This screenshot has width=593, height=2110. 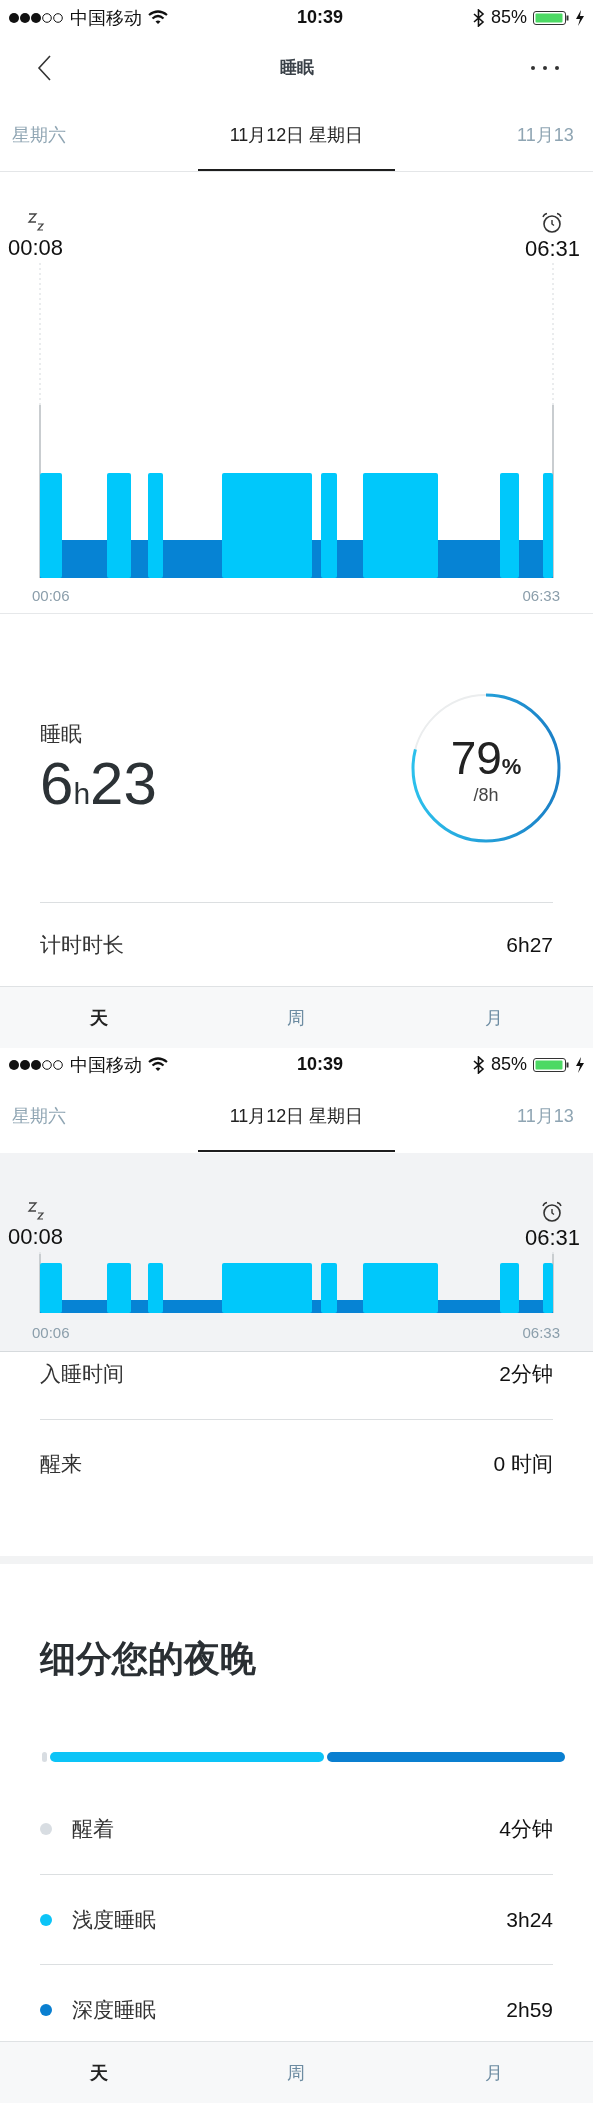 I want to click on row-value: 2分钟, so click(x=526, y=1374).